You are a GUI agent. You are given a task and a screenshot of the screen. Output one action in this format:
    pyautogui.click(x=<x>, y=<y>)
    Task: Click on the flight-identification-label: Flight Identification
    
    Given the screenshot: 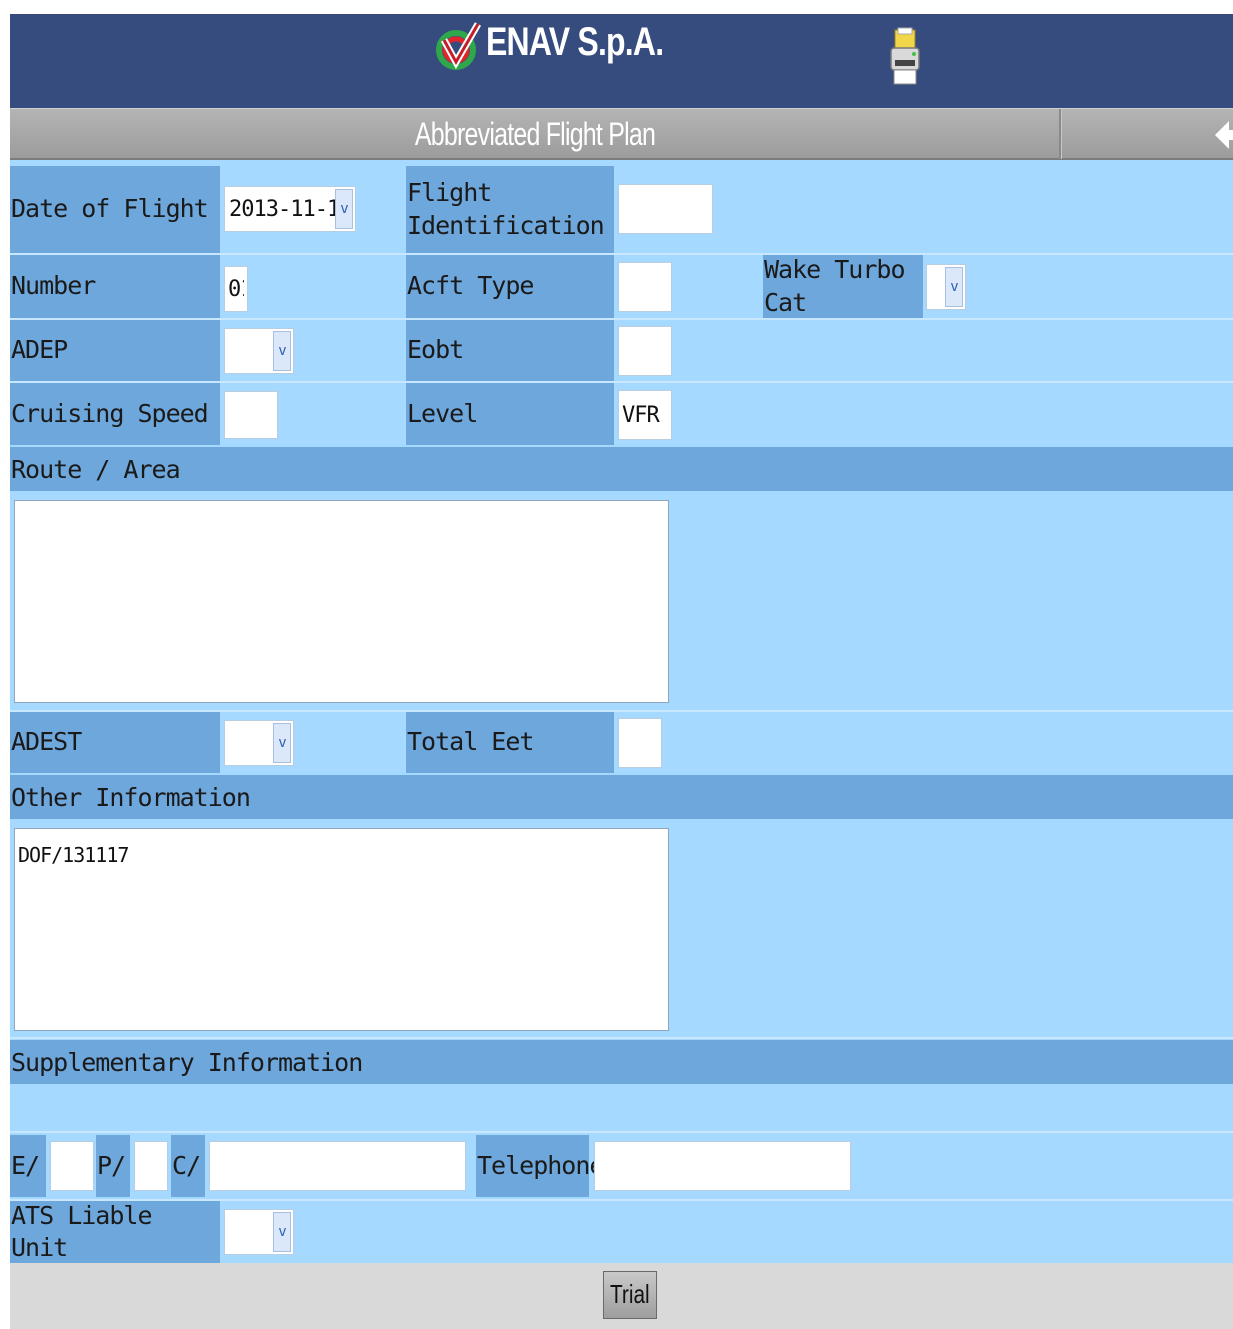 What is the action you would take?
    pyautogui.click(x=510, y=209)
    